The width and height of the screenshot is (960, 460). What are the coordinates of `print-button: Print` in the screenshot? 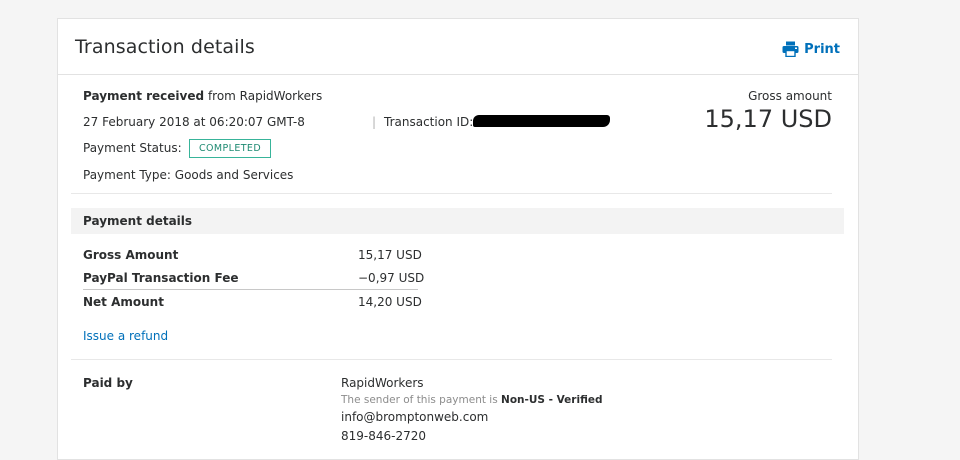 It's located at (811, 49).